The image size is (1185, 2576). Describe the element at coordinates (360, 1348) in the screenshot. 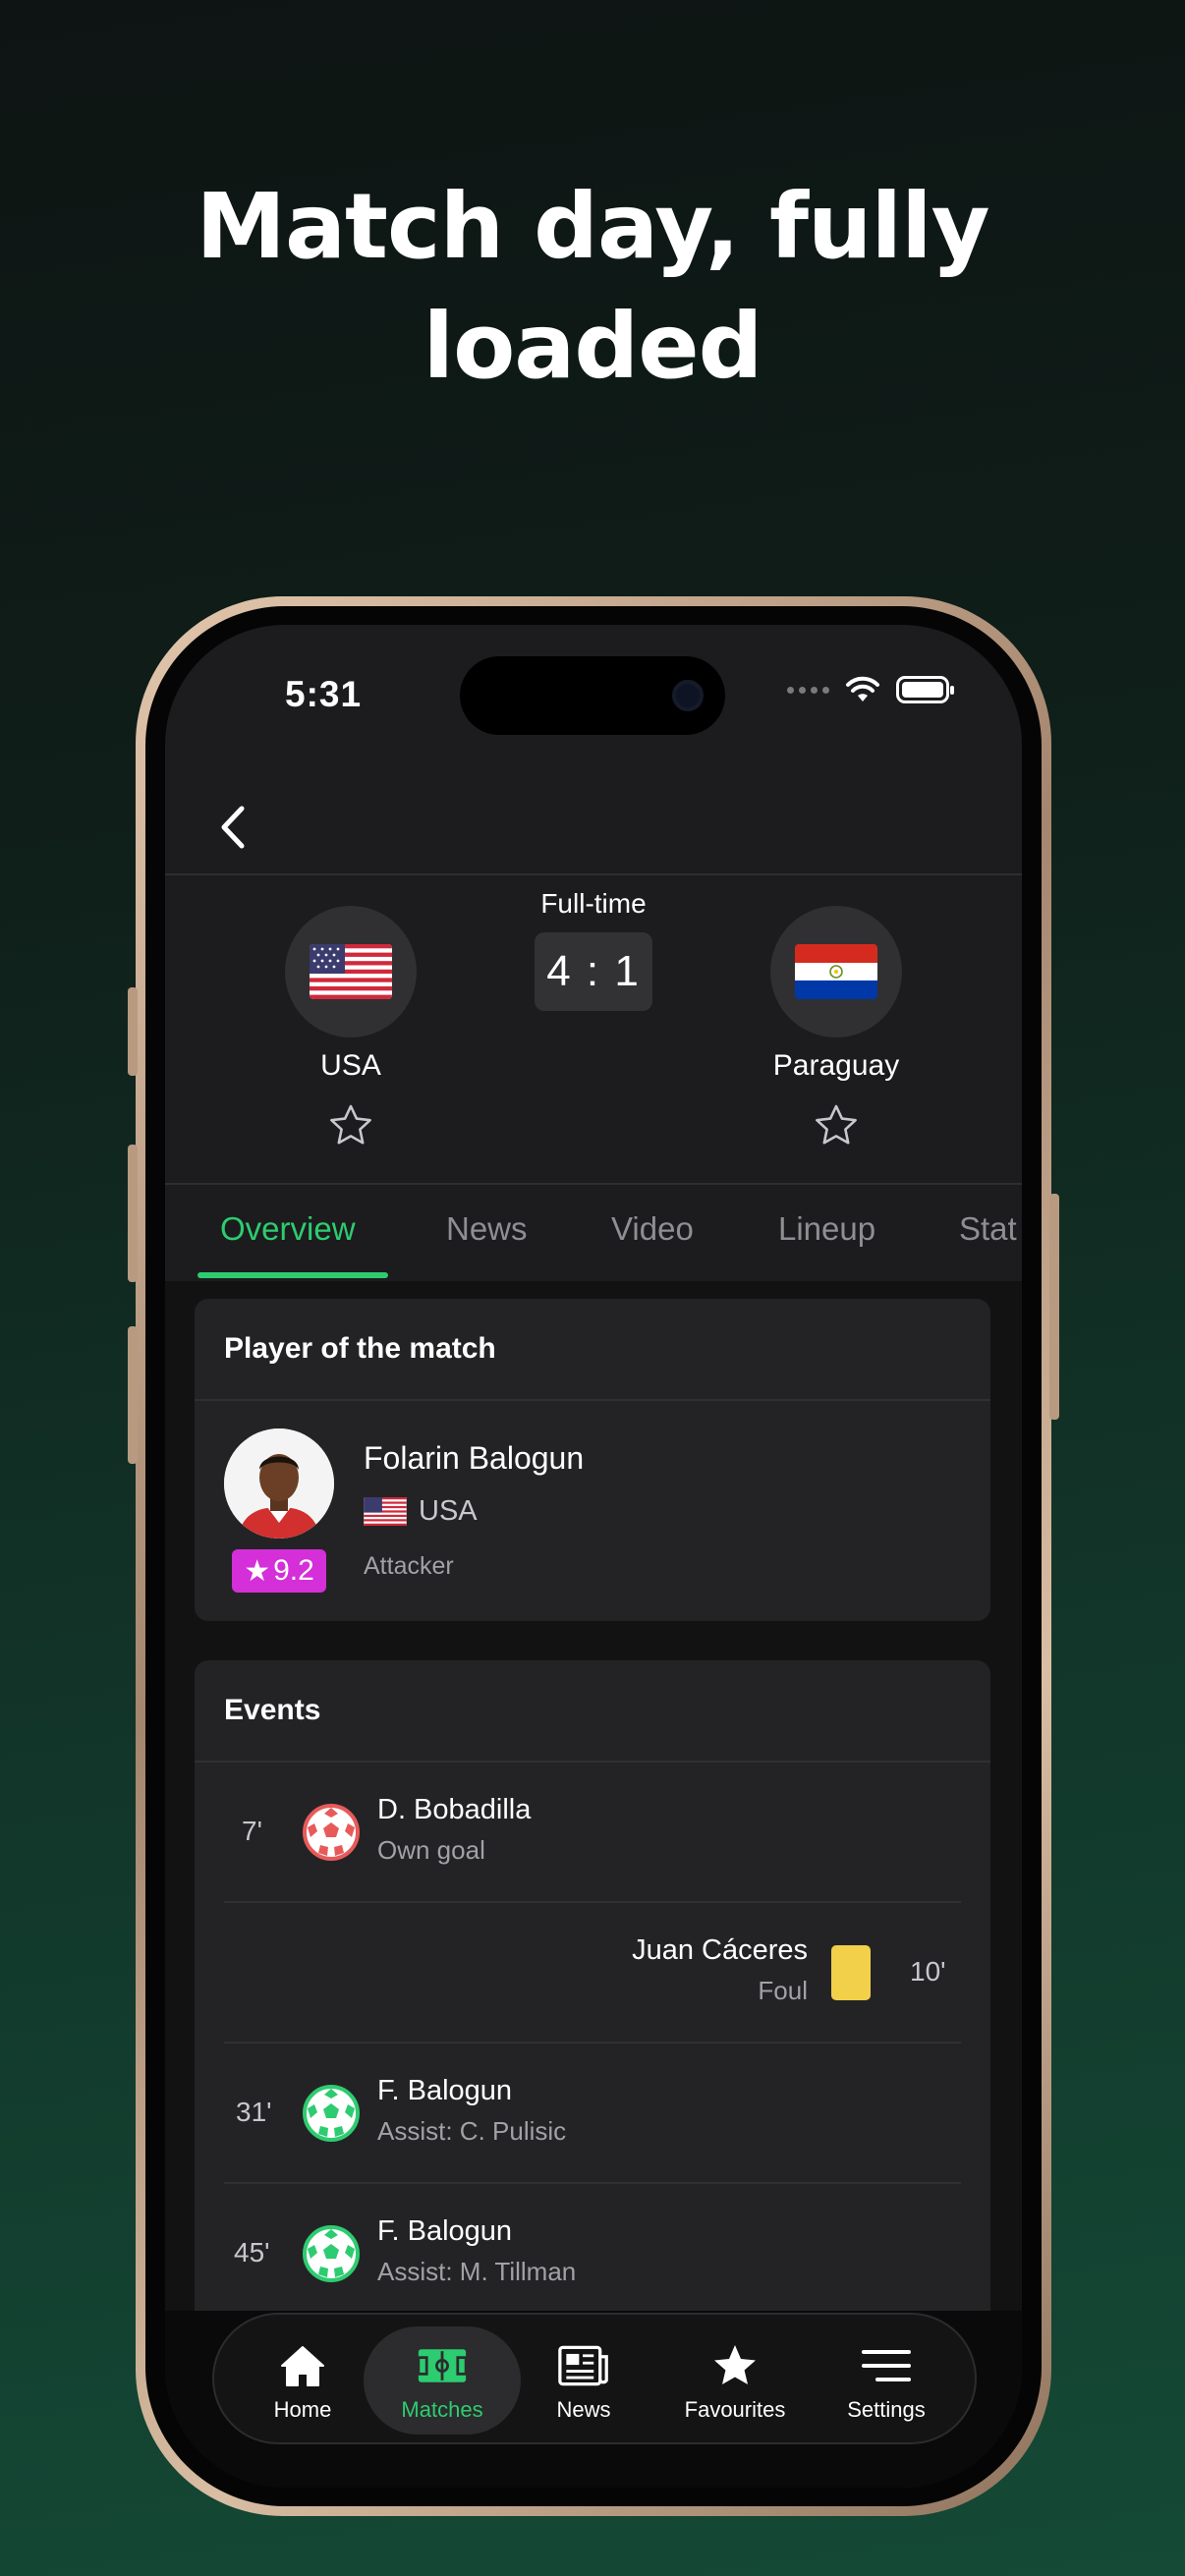

I see `player-of-match-title: Player of the match` at that location.